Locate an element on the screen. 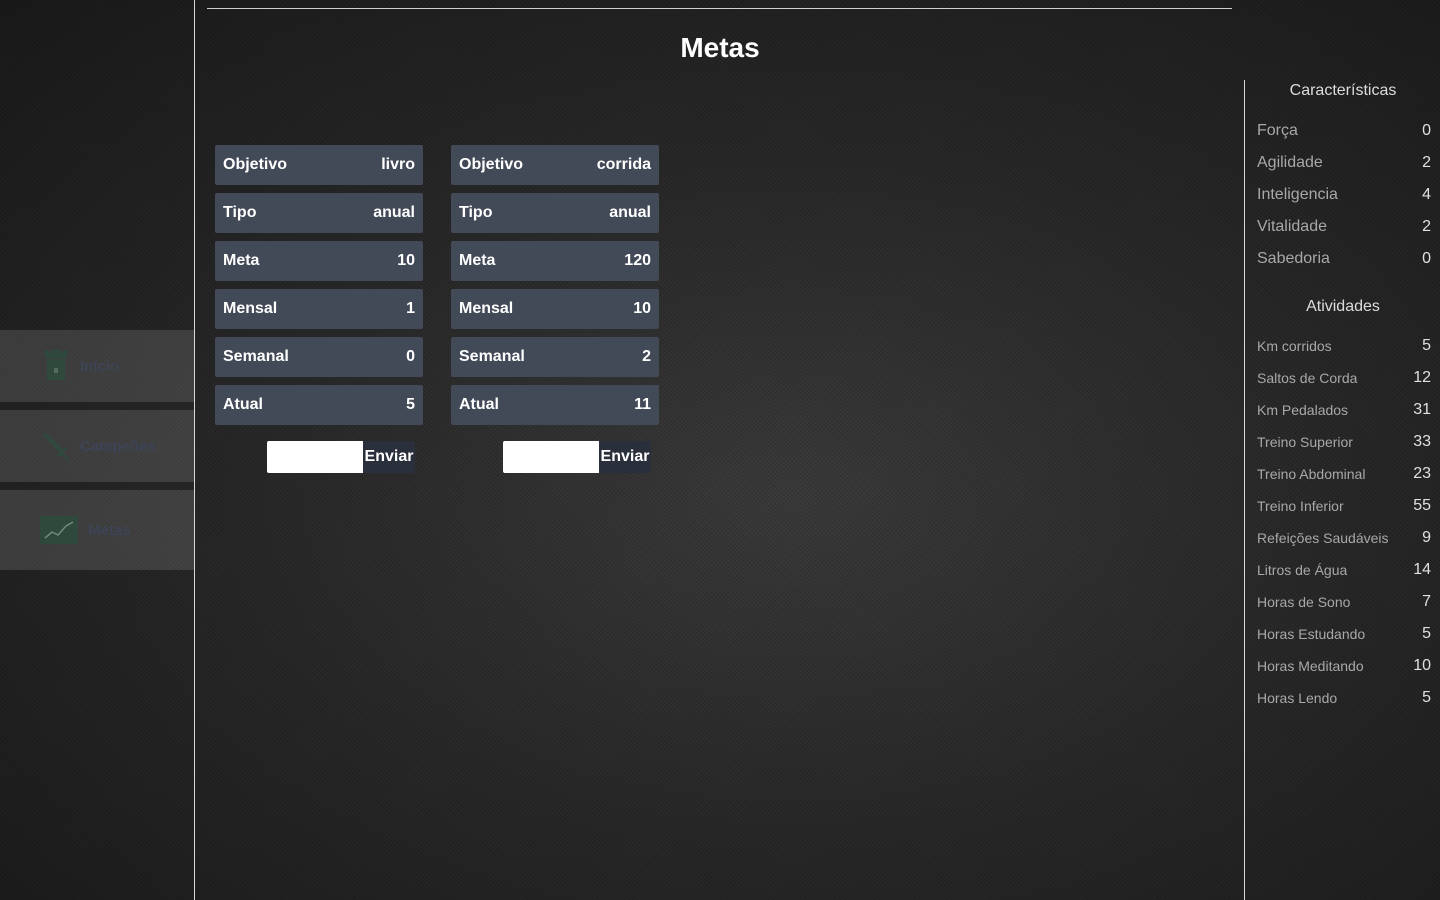 This screenshot has width=1440, height=900. activity-row: Treino Abdominal 23 is located at coordinates (1344, 474).